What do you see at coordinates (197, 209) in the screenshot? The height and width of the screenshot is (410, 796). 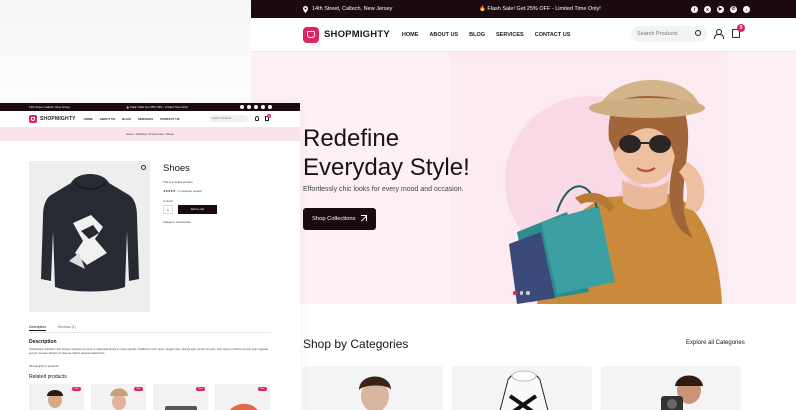 I see `add-to-cart-button: Add to cart` at bounding box center [197, 209].